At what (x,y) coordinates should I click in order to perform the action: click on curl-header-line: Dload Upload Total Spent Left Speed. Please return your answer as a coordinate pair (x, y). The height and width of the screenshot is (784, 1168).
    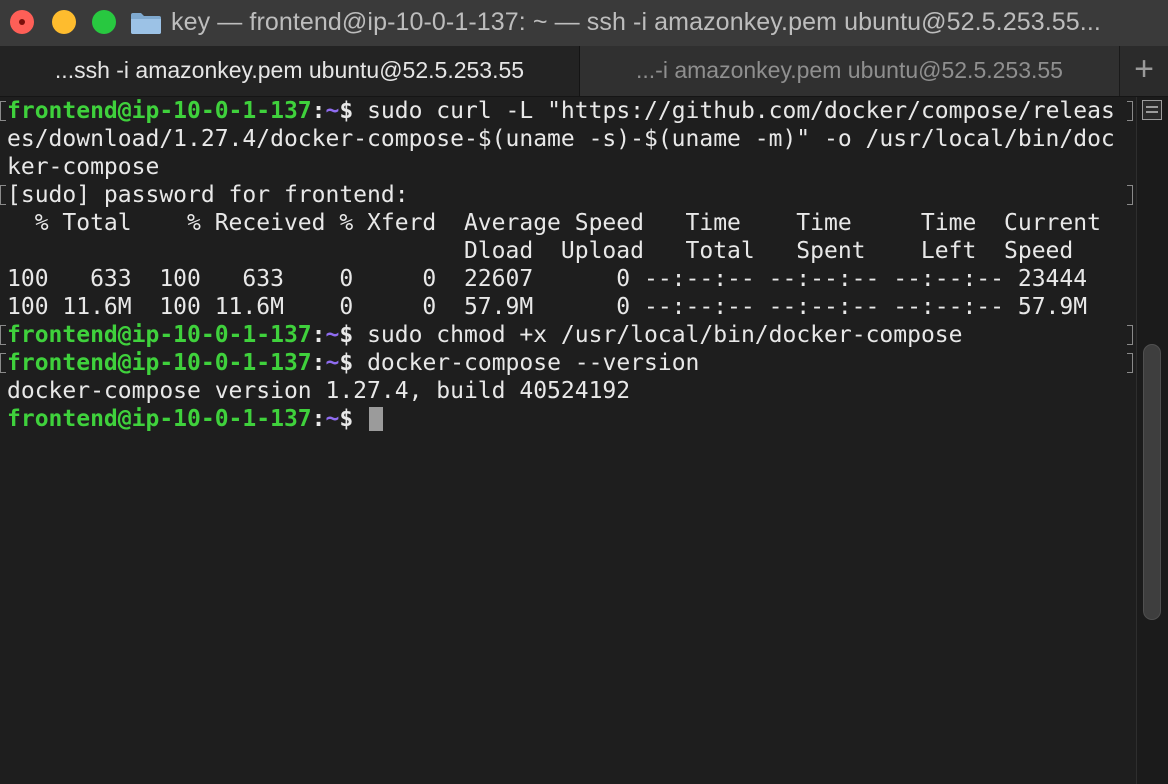
    Looking at the image, I should click on (540, 251).